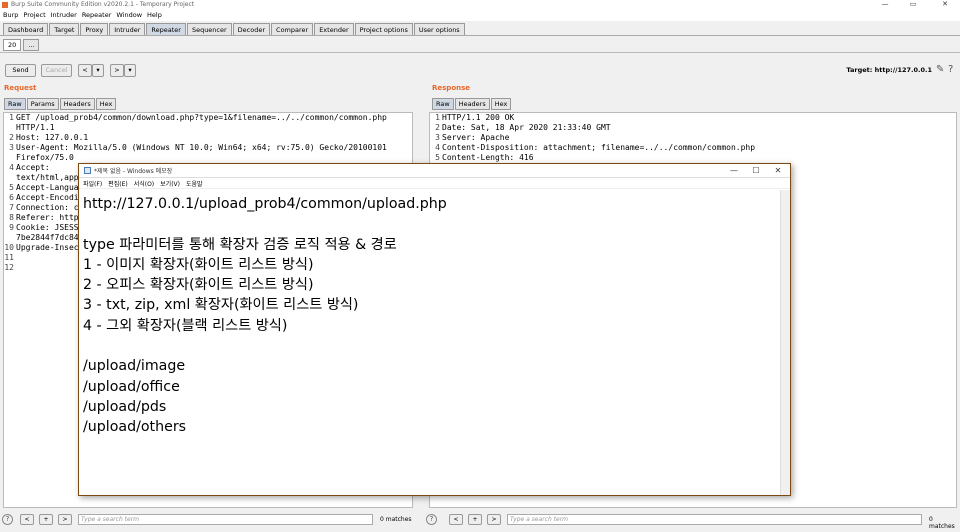 The height and width of the screenshot is (532, 960). What do you see at coordinates (476, 137) in the screenshot?
I see `line-text: Server: Apache` at bounding box center [476, 137].